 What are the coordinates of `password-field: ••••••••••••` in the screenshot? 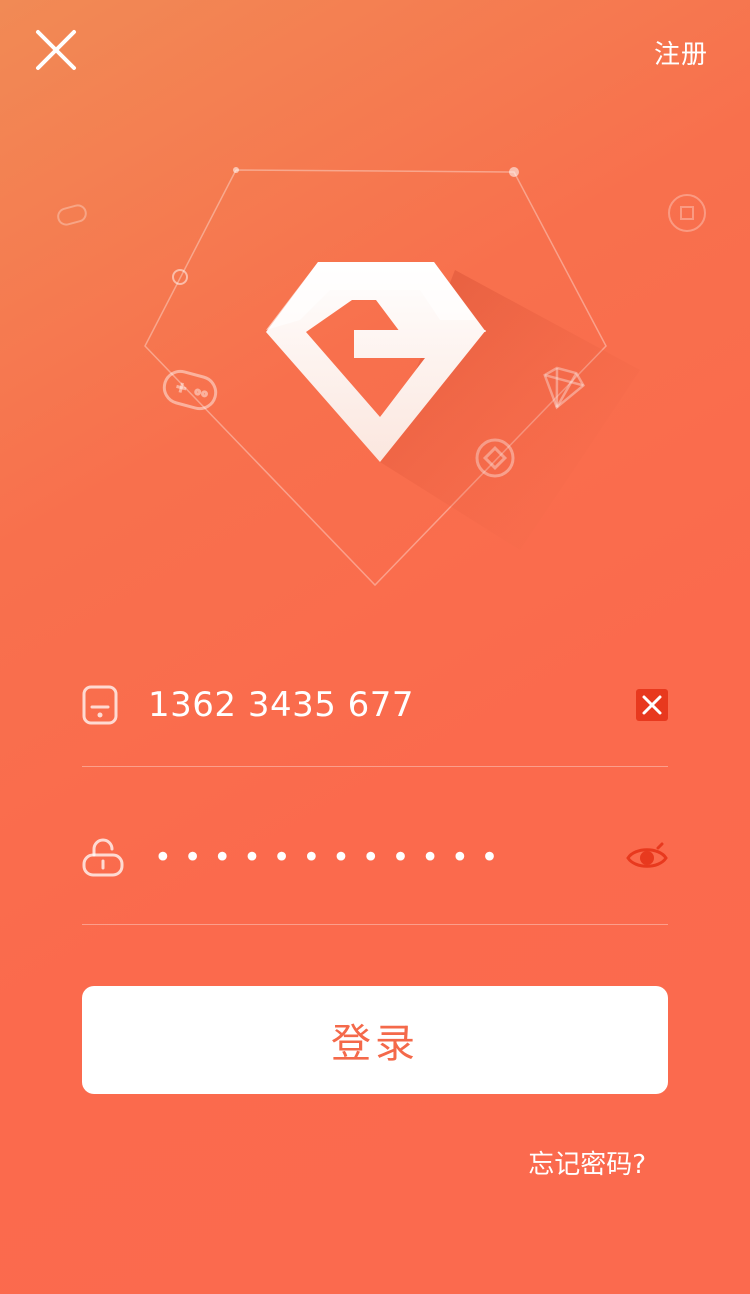 It's located at (375, 858).